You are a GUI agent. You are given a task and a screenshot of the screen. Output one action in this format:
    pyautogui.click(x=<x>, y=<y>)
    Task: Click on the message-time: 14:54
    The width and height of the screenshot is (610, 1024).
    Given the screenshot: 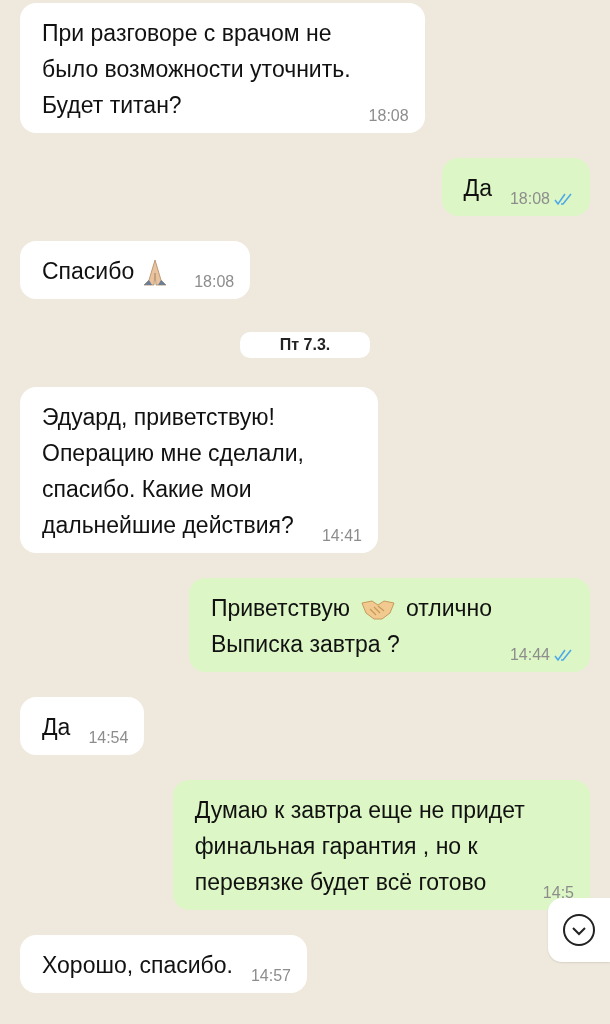 What is the action you would take?
    pyautogui.click(x=108, y=738)
    